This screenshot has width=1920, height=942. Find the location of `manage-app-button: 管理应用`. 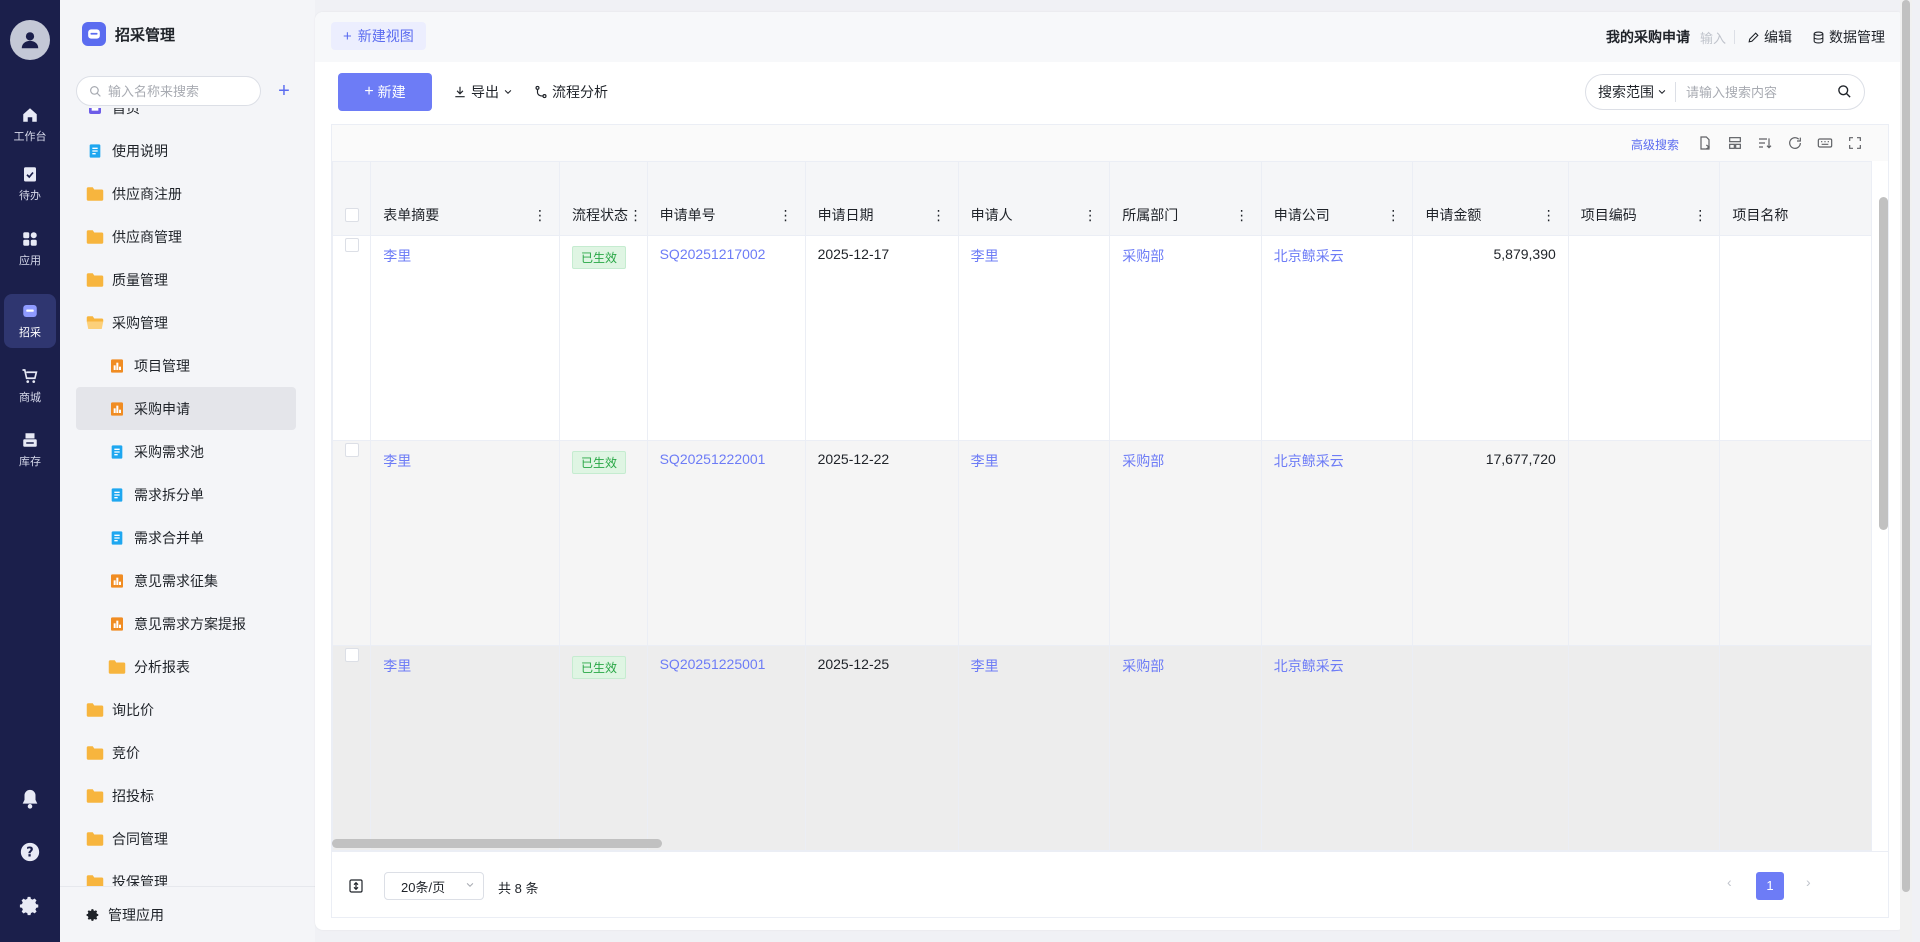

manage-app-button: 管理应用 is located at coordinates (187, 914).